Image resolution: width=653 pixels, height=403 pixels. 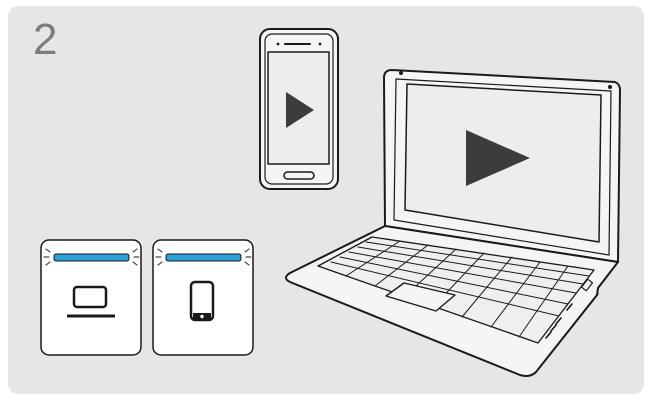 I want to click on smartphone-icon, so click(x=299, y=109).